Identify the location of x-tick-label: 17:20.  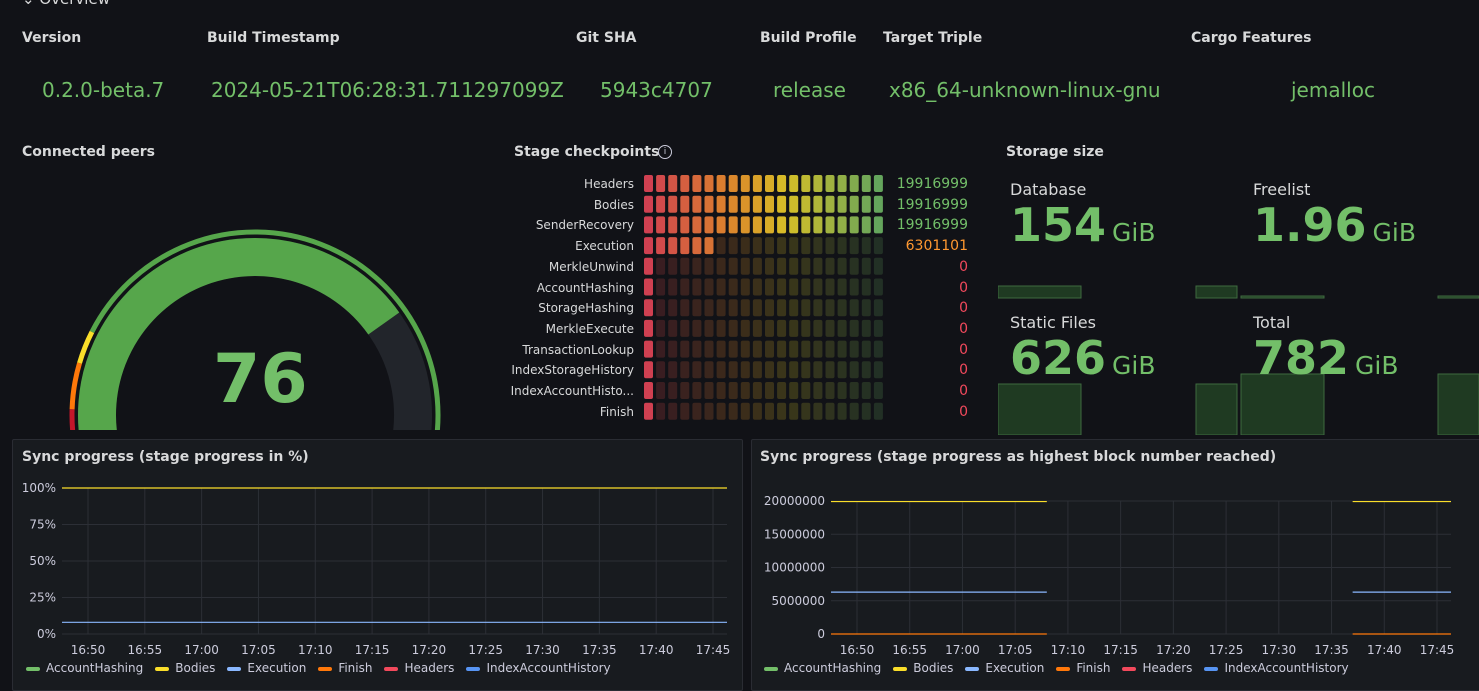
(1173, 650).